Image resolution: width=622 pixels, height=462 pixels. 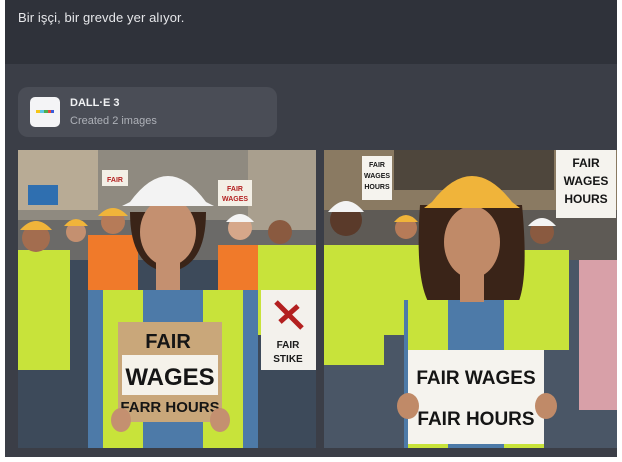 What do you see at coordinates (101, 17) in the screenshot?
I see `user-message-text: Bir işçi, bir grevde yer alıyor.` at bounding box center [101, 17].